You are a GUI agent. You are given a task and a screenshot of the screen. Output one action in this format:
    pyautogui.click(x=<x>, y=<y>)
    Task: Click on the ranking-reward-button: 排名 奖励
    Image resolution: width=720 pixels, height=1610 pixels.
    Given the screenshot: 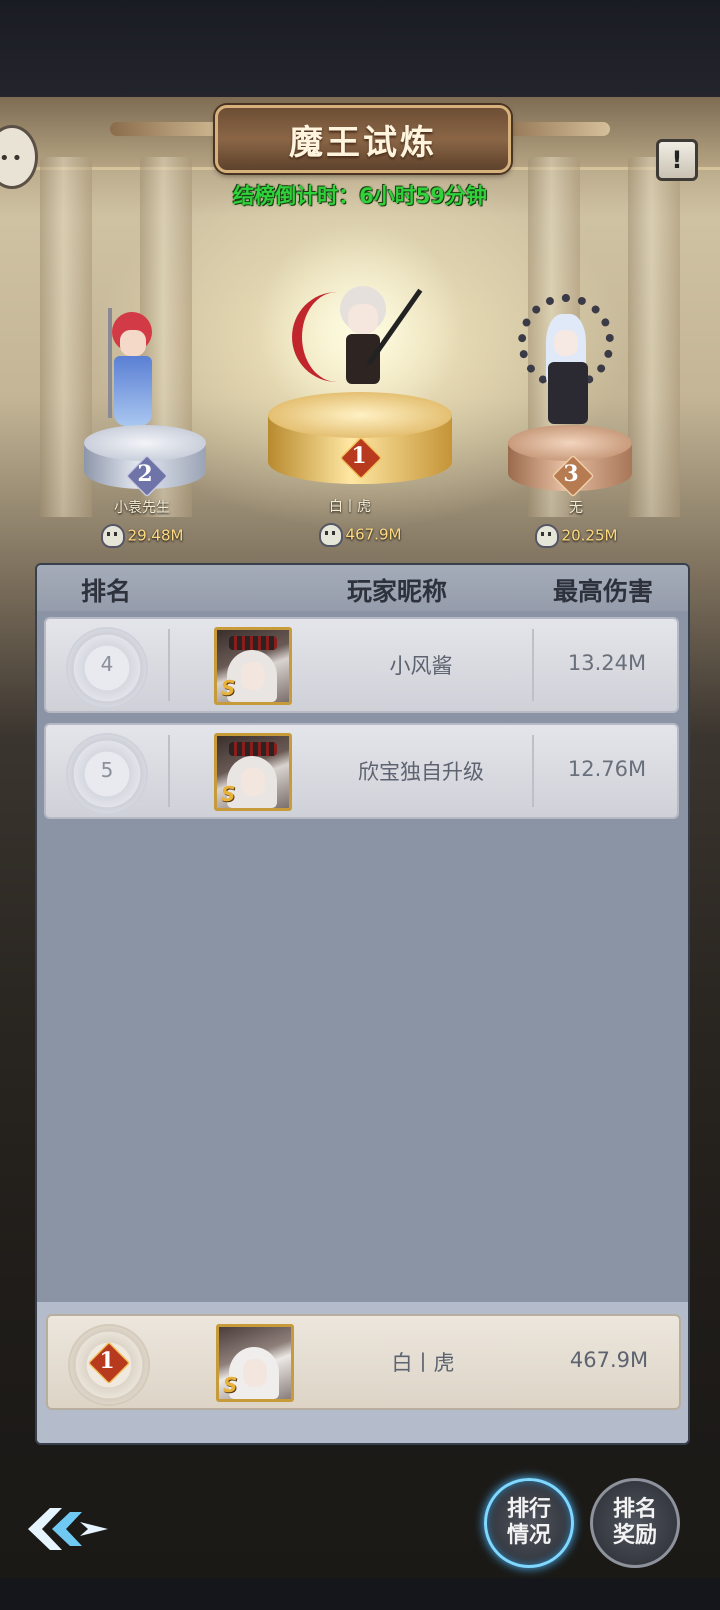 What is the action you would take?
    pyautogui.click(x=635, y=1523)
    